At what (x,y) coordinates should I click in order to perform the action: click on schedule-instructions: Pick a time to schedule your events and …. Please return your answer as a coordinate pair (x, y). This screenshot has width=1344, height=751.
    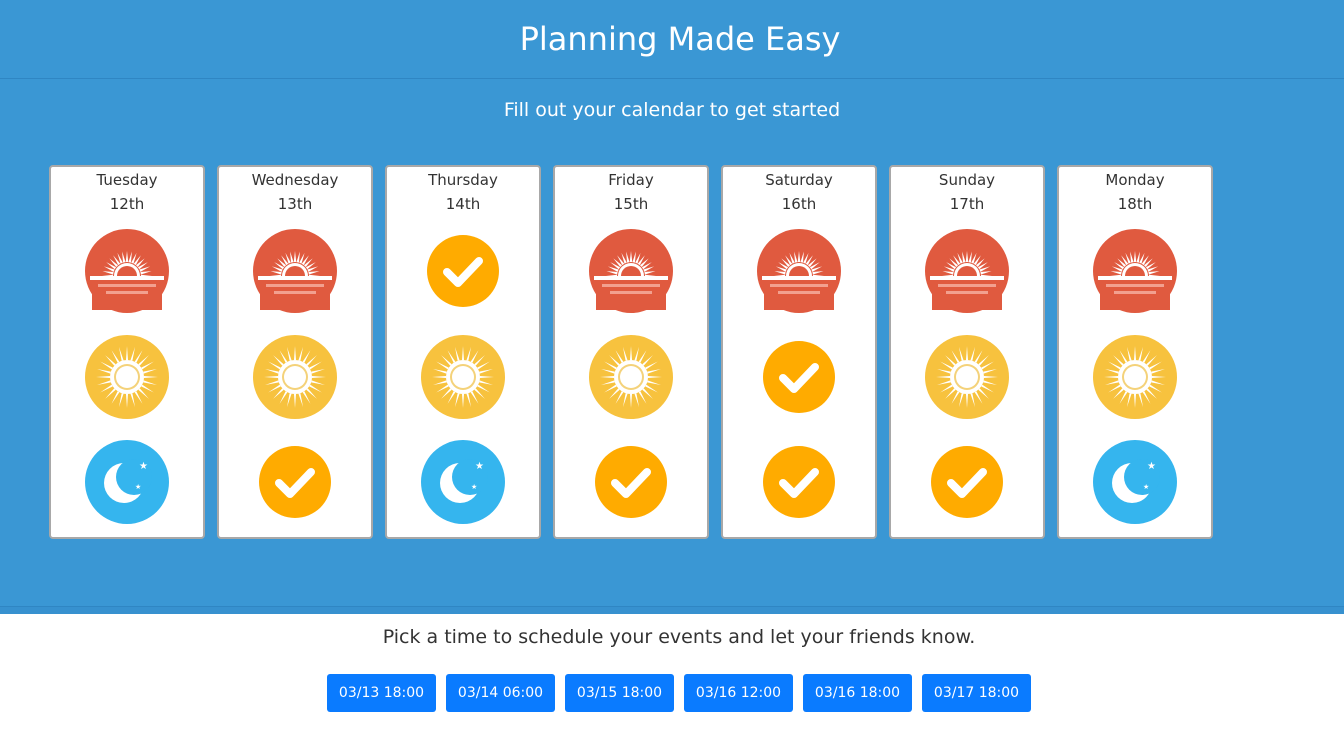
    Looking at the image, I should click on (679, 637).